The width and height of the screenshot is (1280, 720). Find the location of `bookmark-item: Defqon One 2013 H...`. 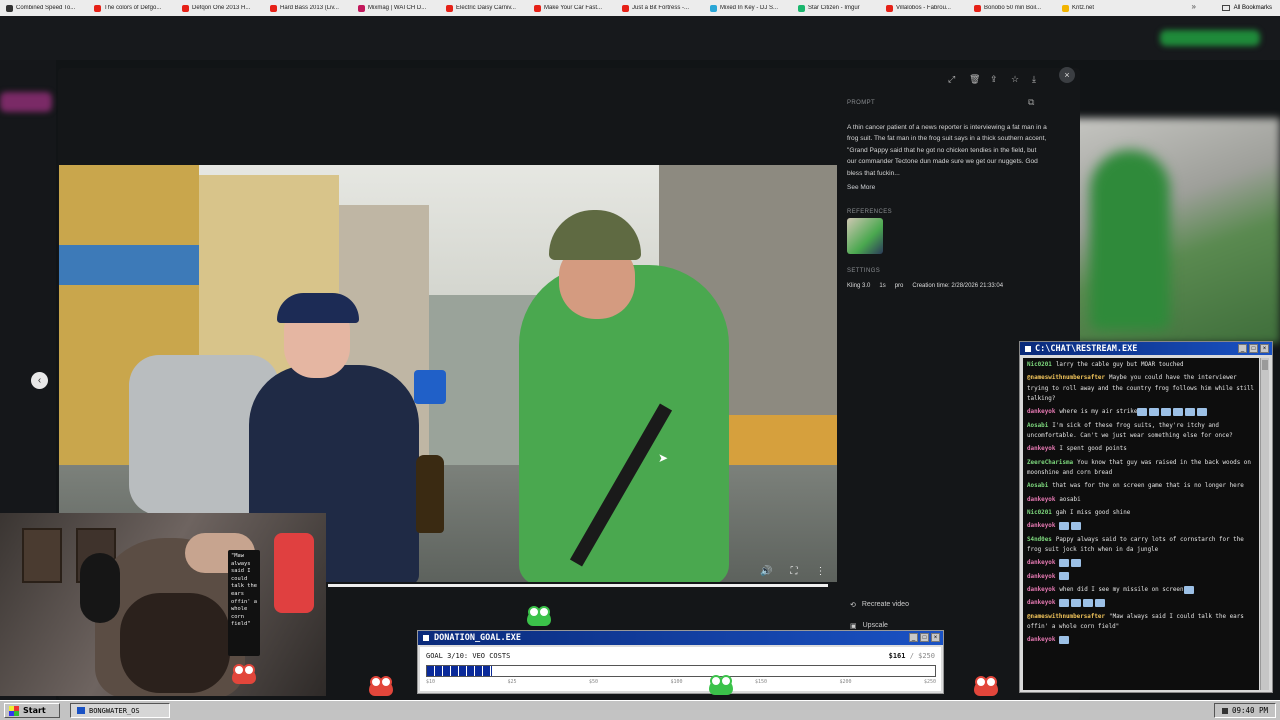

bookmark-item: Defqon One 2013 H... is located at coordinates (226, 8).